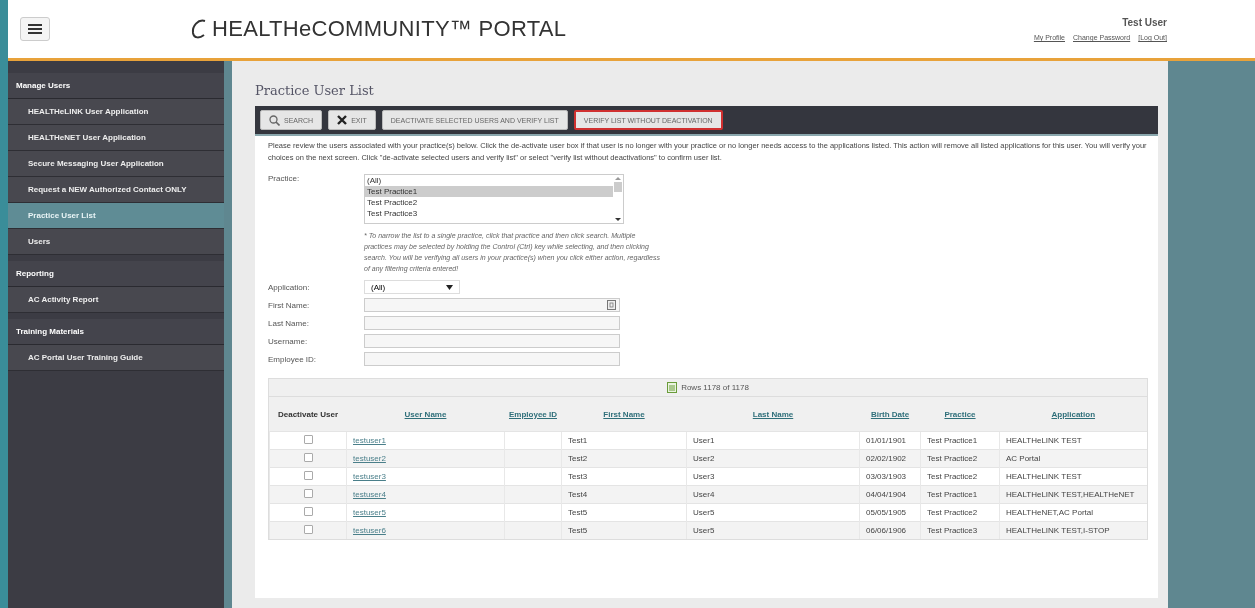  Describe the element at coordinates (704, 494) in the screenshot. I see `table-cell: User4` at that location.